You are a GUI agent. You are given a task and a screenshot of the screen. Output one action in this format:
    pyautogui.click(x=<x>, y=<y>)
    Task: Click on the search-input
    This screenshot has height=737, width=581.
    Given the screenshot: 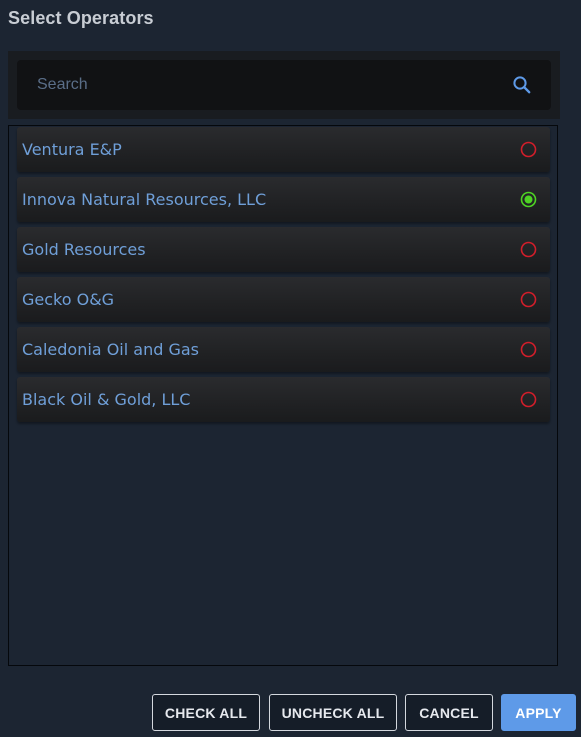 What is the action you would take?
    pyautogui.click(x=252, y=85)
    